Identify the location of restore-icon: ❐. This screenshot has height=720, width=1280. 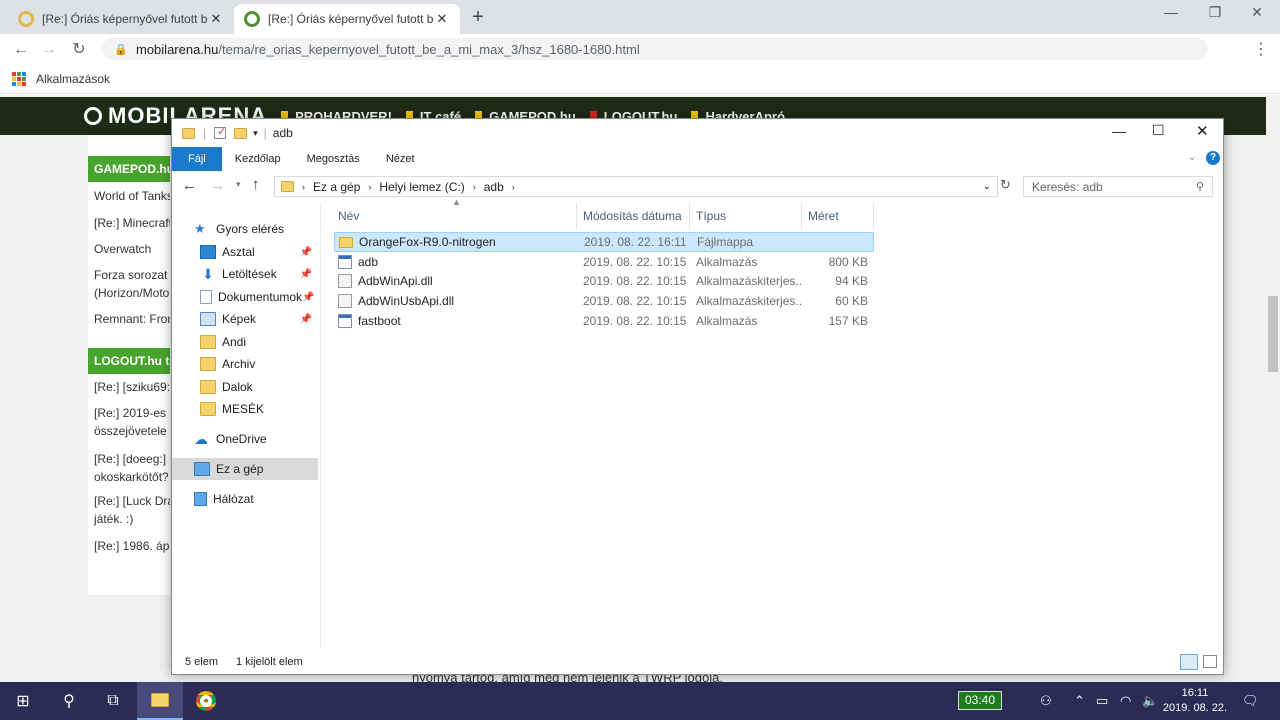
(1215, 15).